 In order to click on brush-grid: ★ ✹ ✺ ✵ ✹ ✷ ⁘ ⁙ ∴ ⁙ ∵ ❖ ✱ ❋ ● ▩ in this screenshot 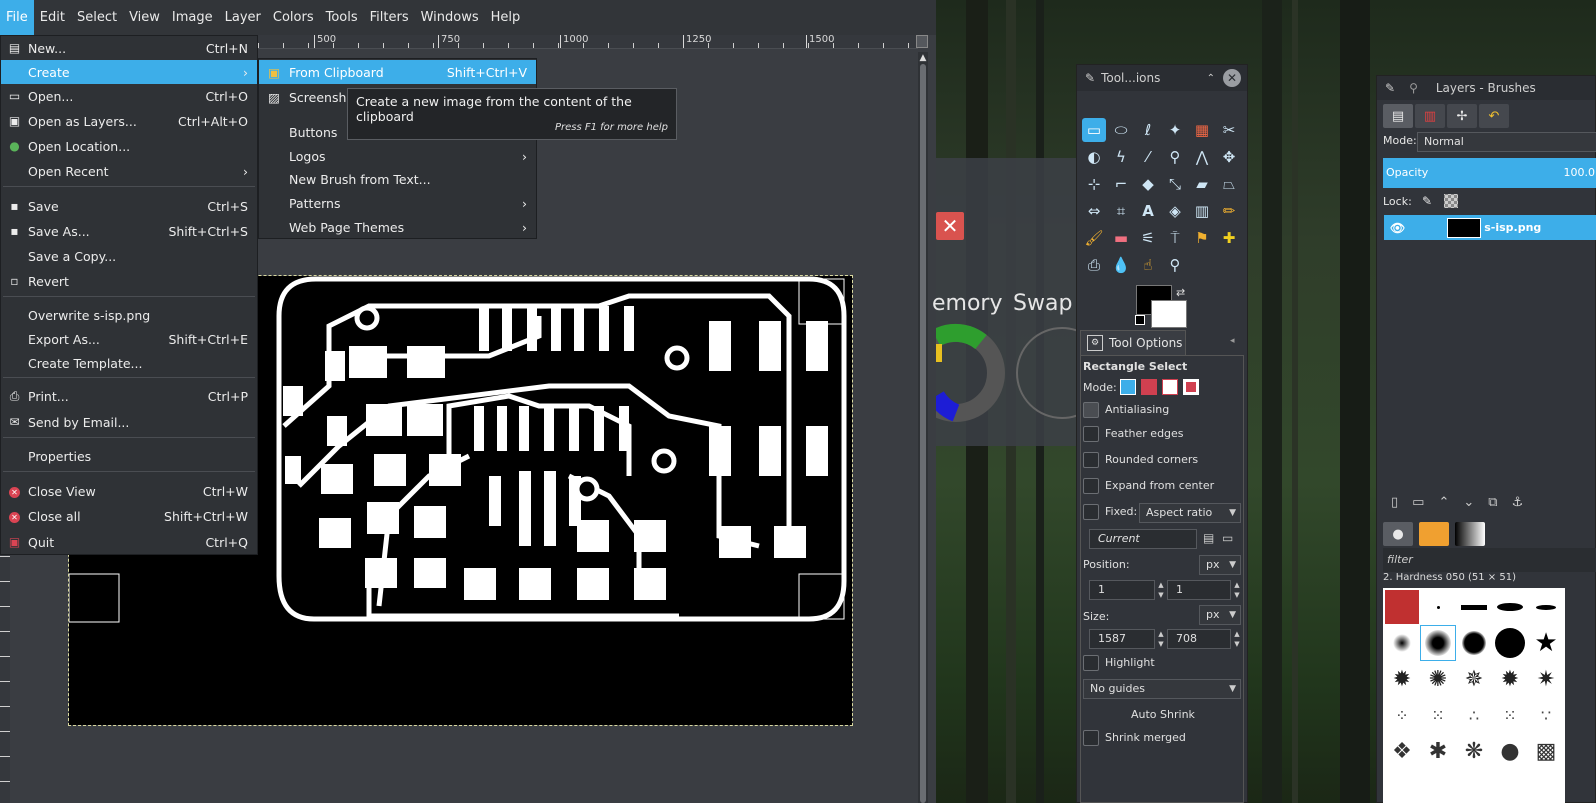, I will do `click(1474, 695)`.